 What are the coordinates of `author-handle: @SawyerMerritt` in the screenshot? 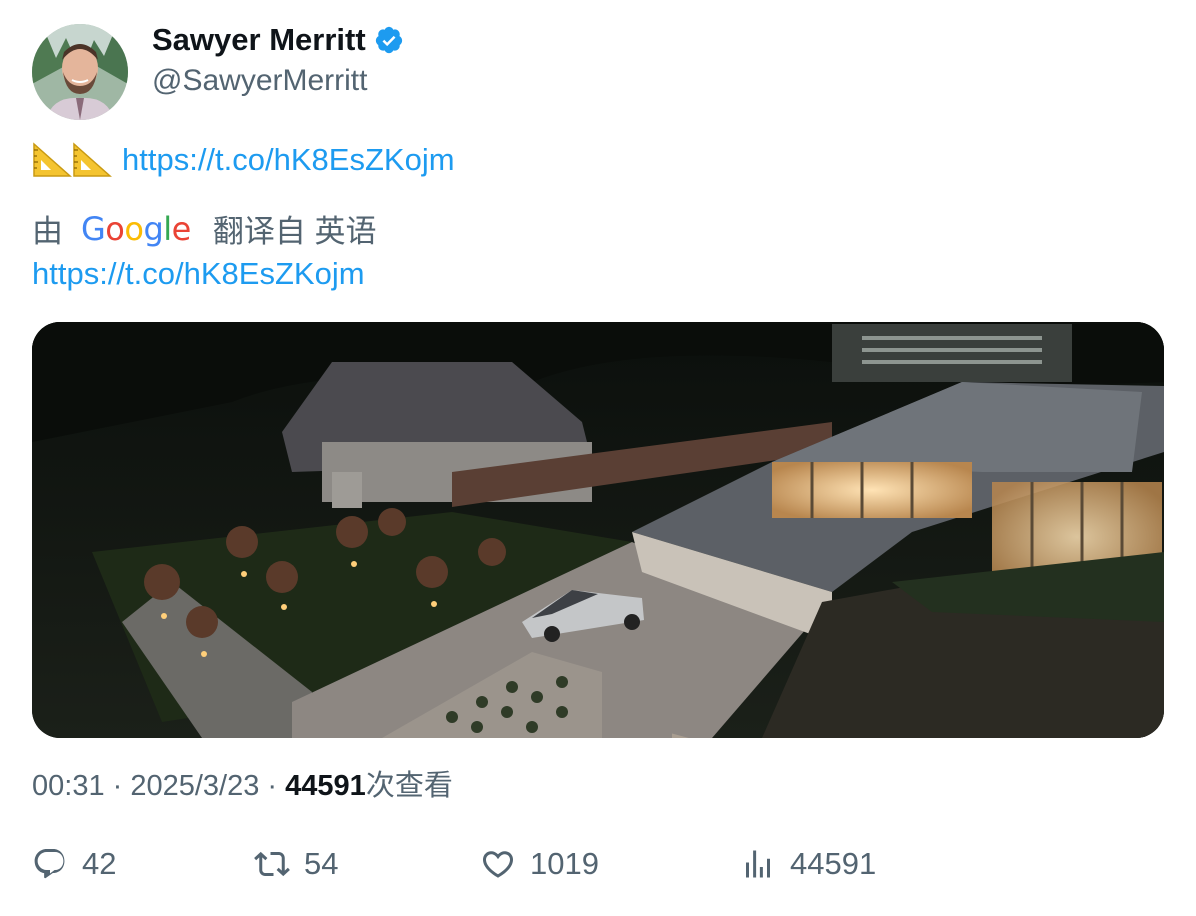 It's located at (259, 81).